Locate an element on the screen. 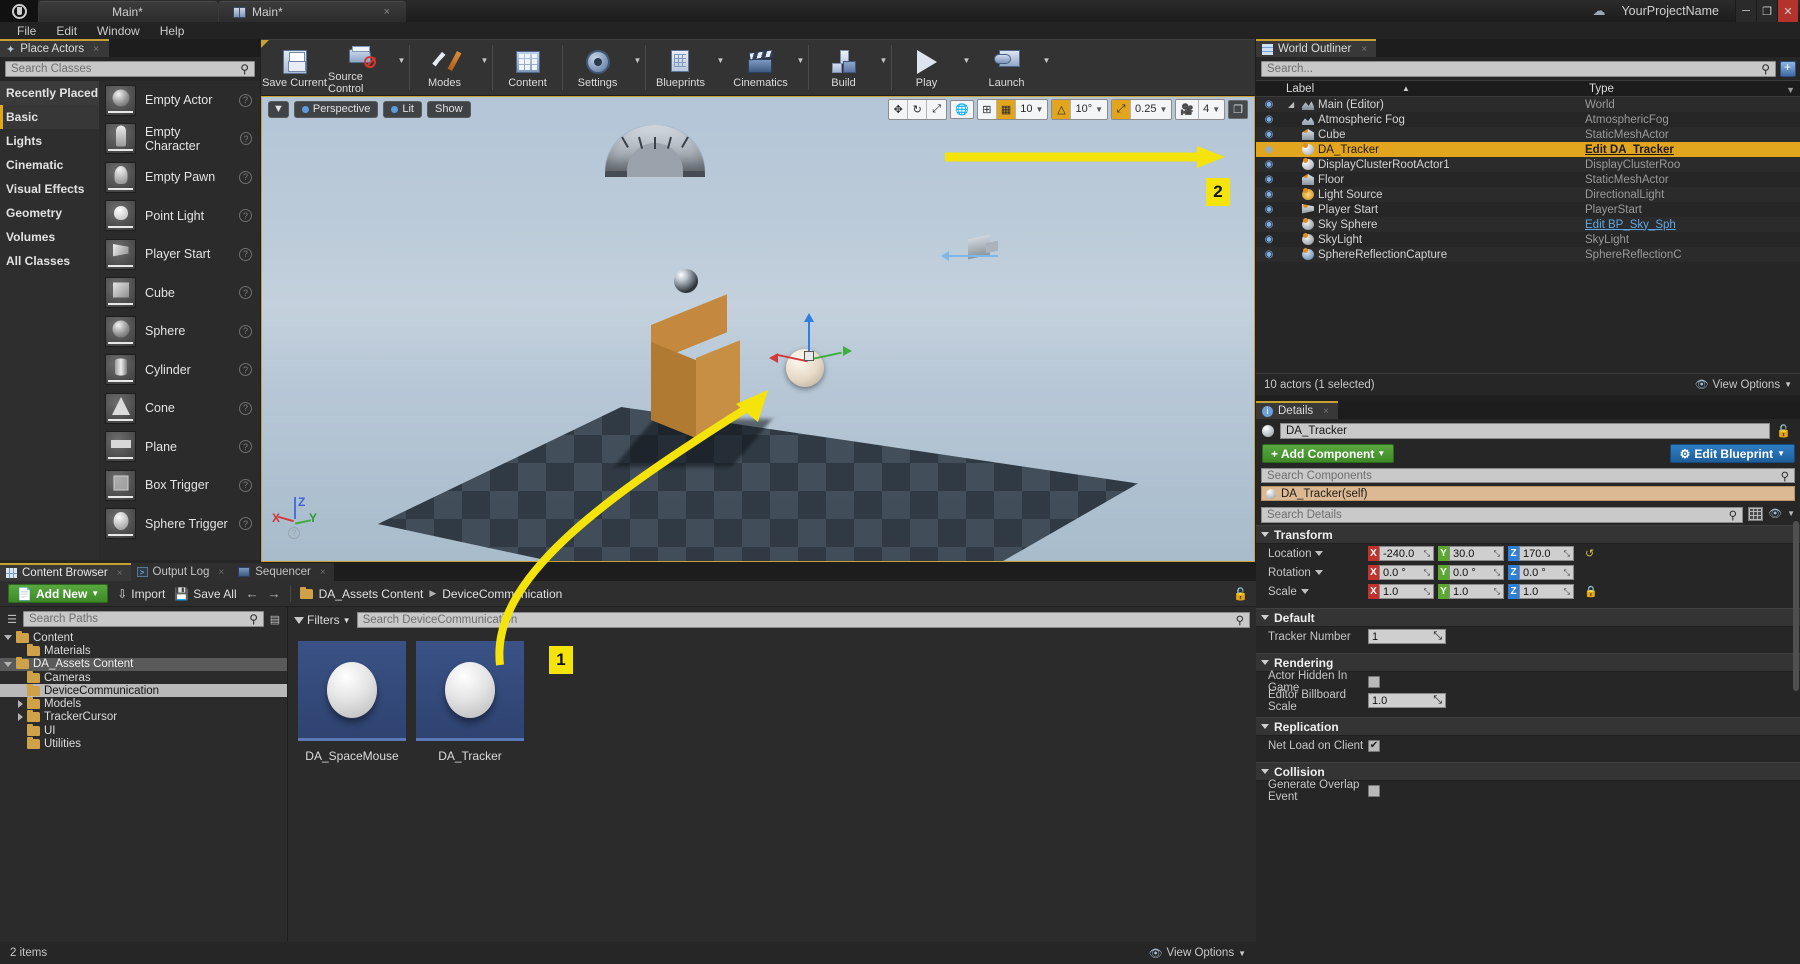 Image resolution: width=1800 pixels, height=964 pixels. place-actors-category-recently-placed: Recently Placed is located at coordinates (49, 93).